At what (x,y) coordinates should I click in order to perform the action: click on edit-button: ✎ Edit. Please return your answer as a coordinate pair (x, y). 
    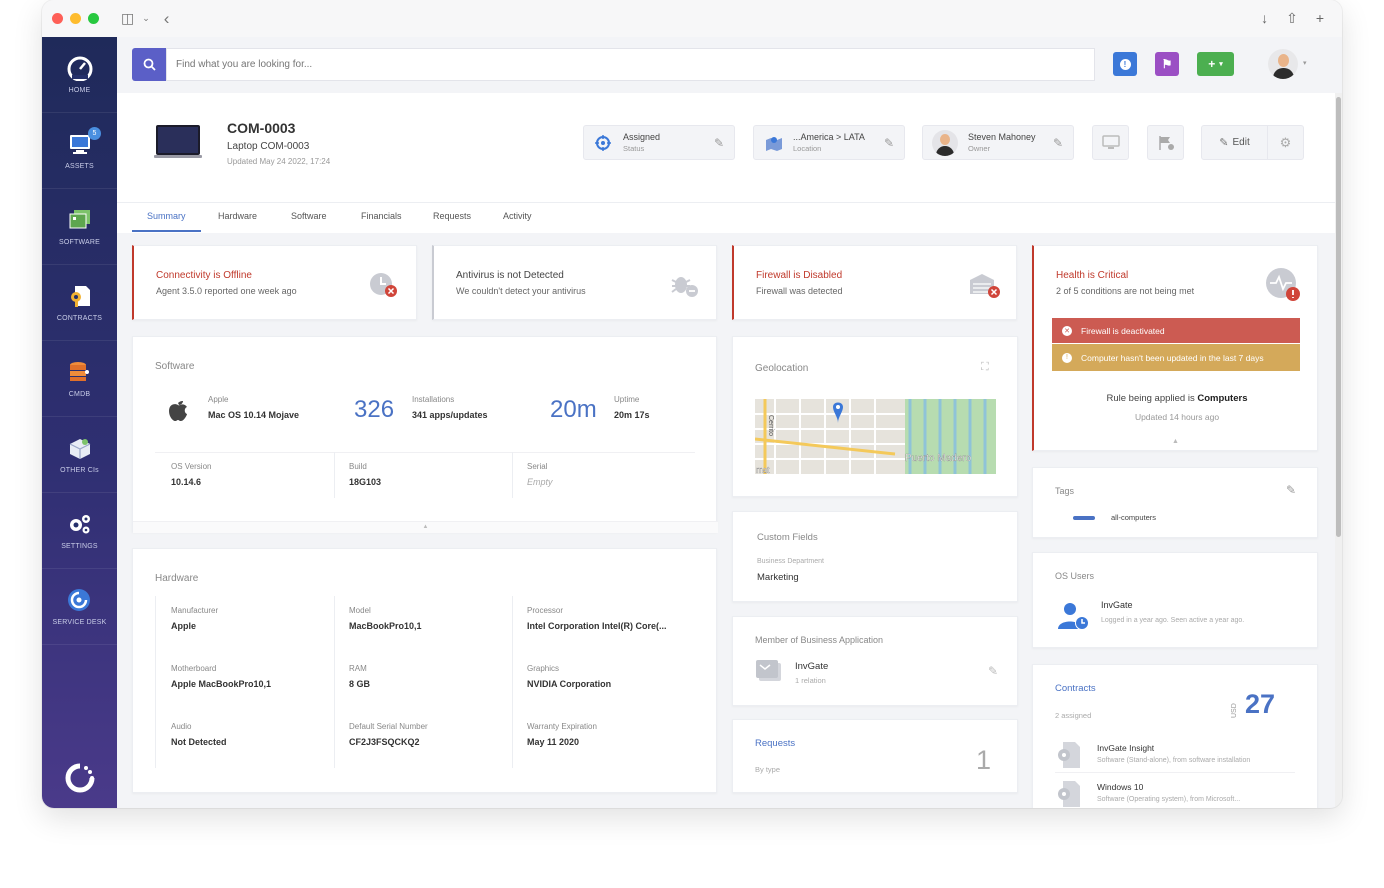
    Looking at the image, I should click on (1235, 142).